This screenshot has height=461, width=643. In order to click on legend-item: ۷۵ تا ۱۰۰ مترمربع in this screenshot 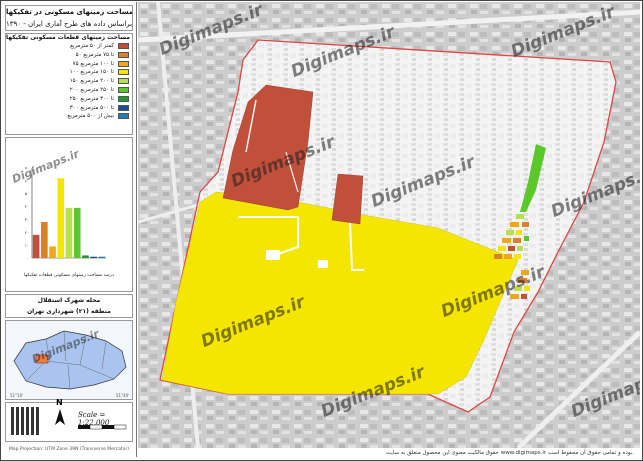, I will do `click(69, 64)`.